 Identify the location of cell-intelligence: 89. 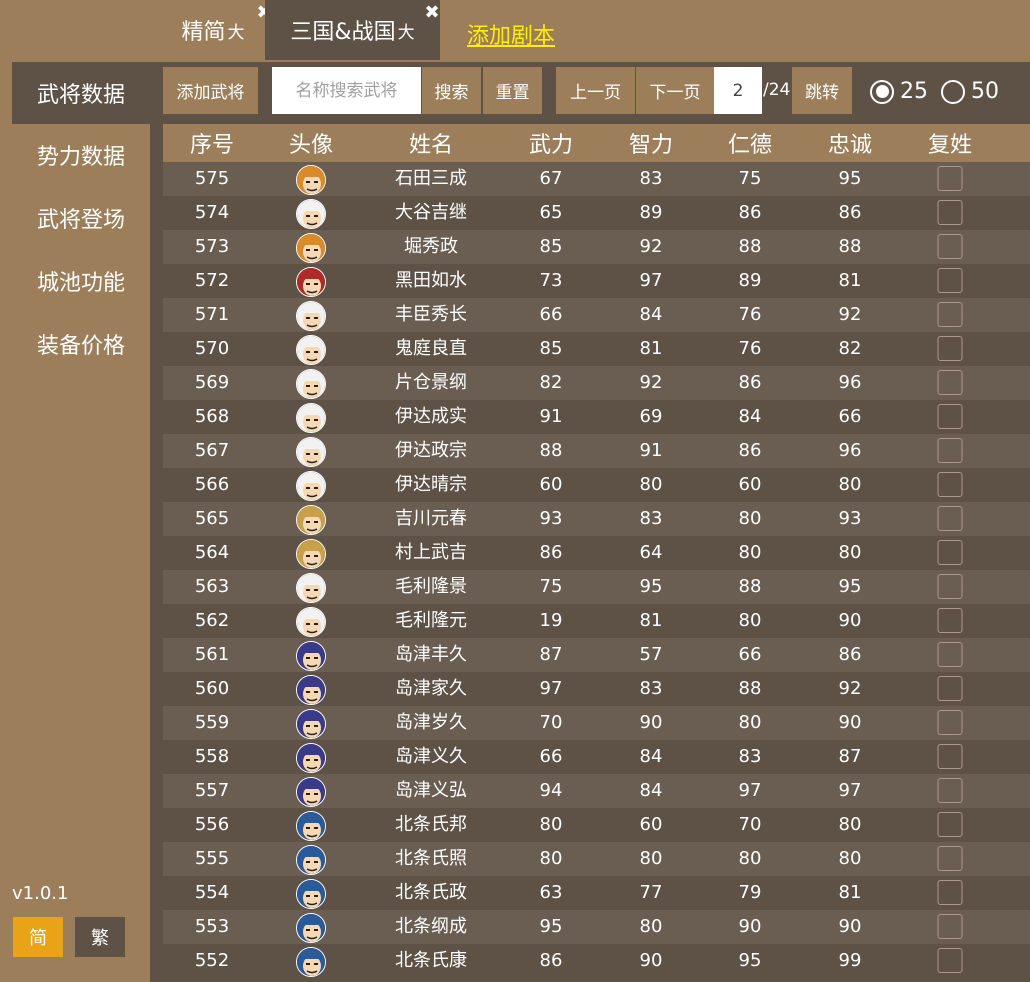
(651, 212).